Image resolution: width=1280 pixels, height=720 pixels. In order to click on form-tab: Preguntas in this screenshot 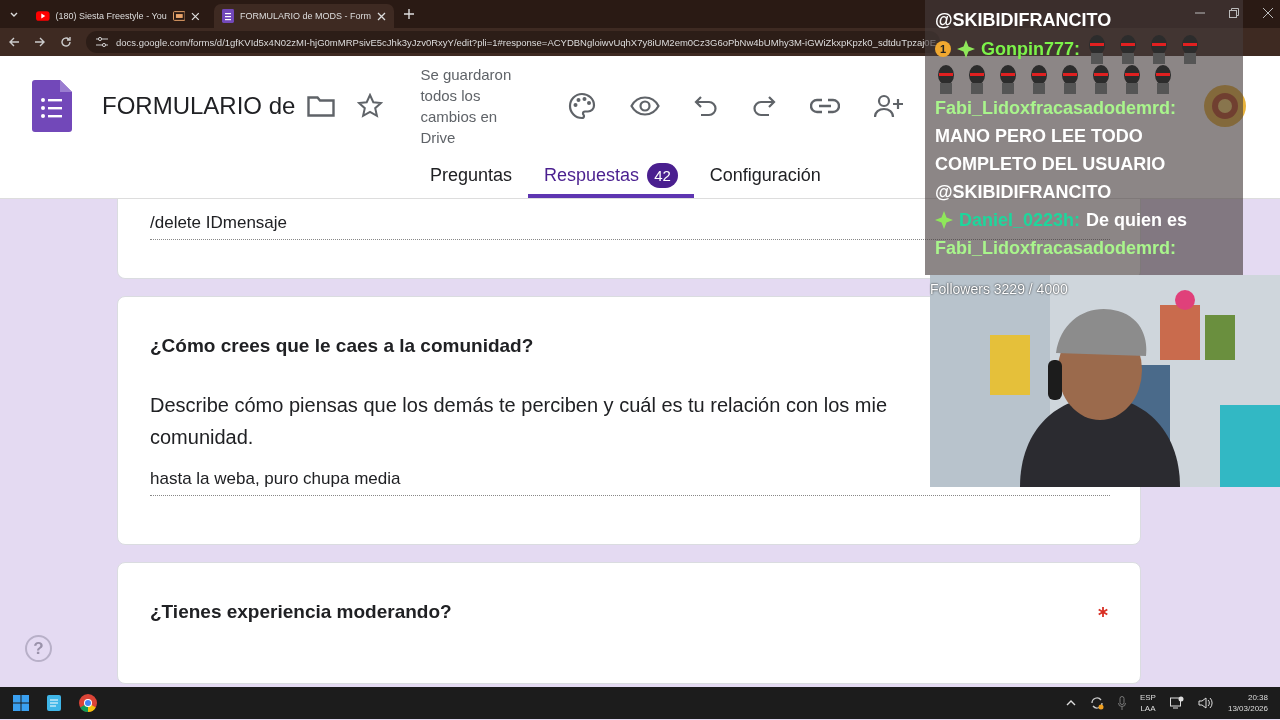, I will do `click(471, 177)`.